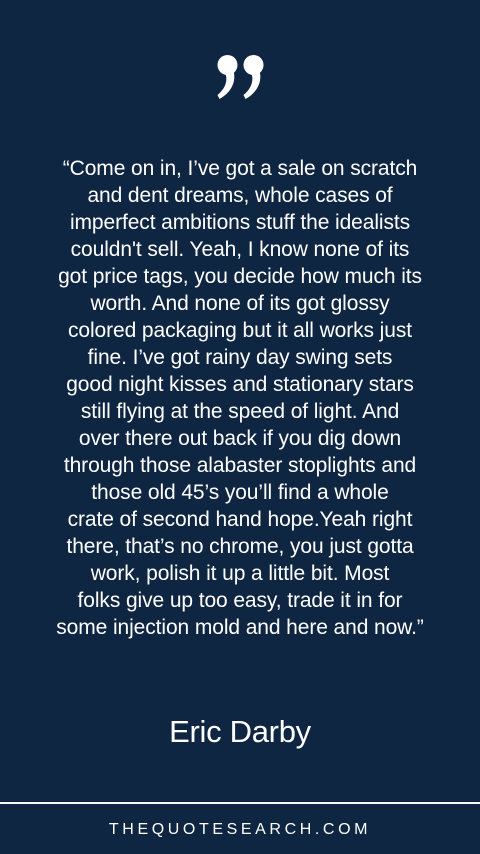  What do you see at coordinates (240, 731) in the screenshot?
I see `quote-author: Eric Darby` at bounding box center [240, 731].